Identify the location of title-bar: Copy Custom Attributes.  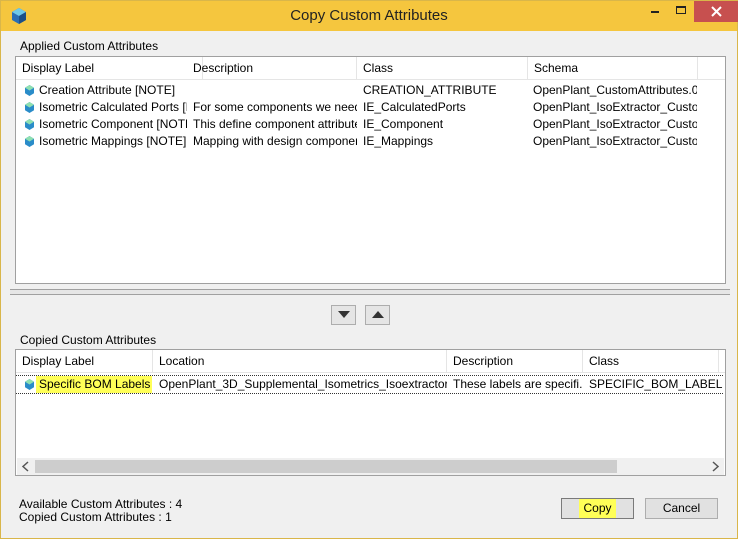
(369, 16).